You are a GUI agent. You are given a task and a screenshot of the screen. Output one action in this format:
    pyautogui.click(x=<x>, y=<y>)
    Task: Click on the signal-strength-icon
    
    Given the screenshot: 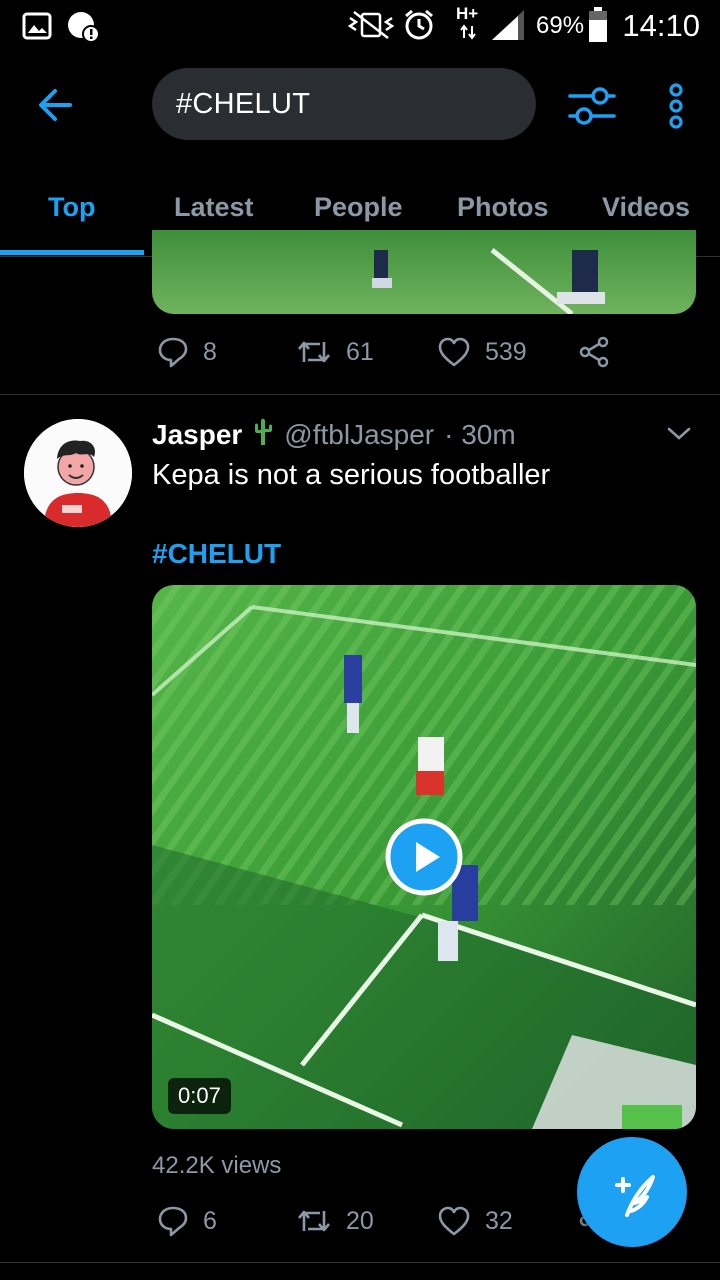 What is the action you would take?
    pyautogui.click(x=508, y=27)
    